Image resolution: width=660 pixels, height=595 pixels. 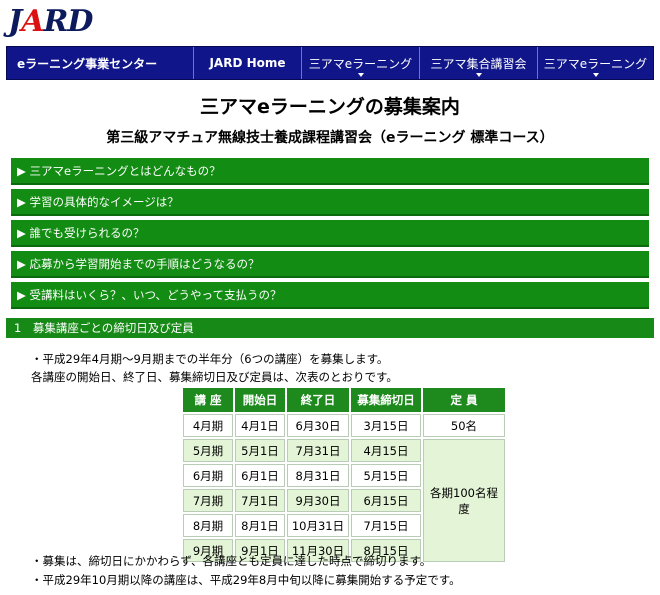 I want to click on faq-fees: ▶ 受講料はいくら？、いつ、どうやって支払うの？, so click(x=330, y=295).